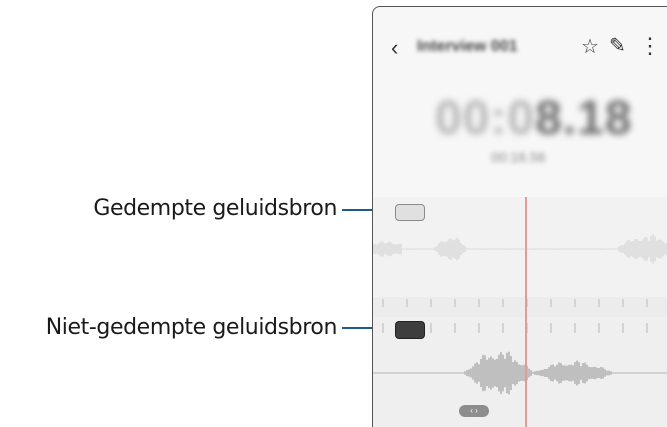  Describe the element at coordinates (191, 327) in the screenshot. I see `callout-unmuted-source: Niet-gedempte geluidsbron` at that location.